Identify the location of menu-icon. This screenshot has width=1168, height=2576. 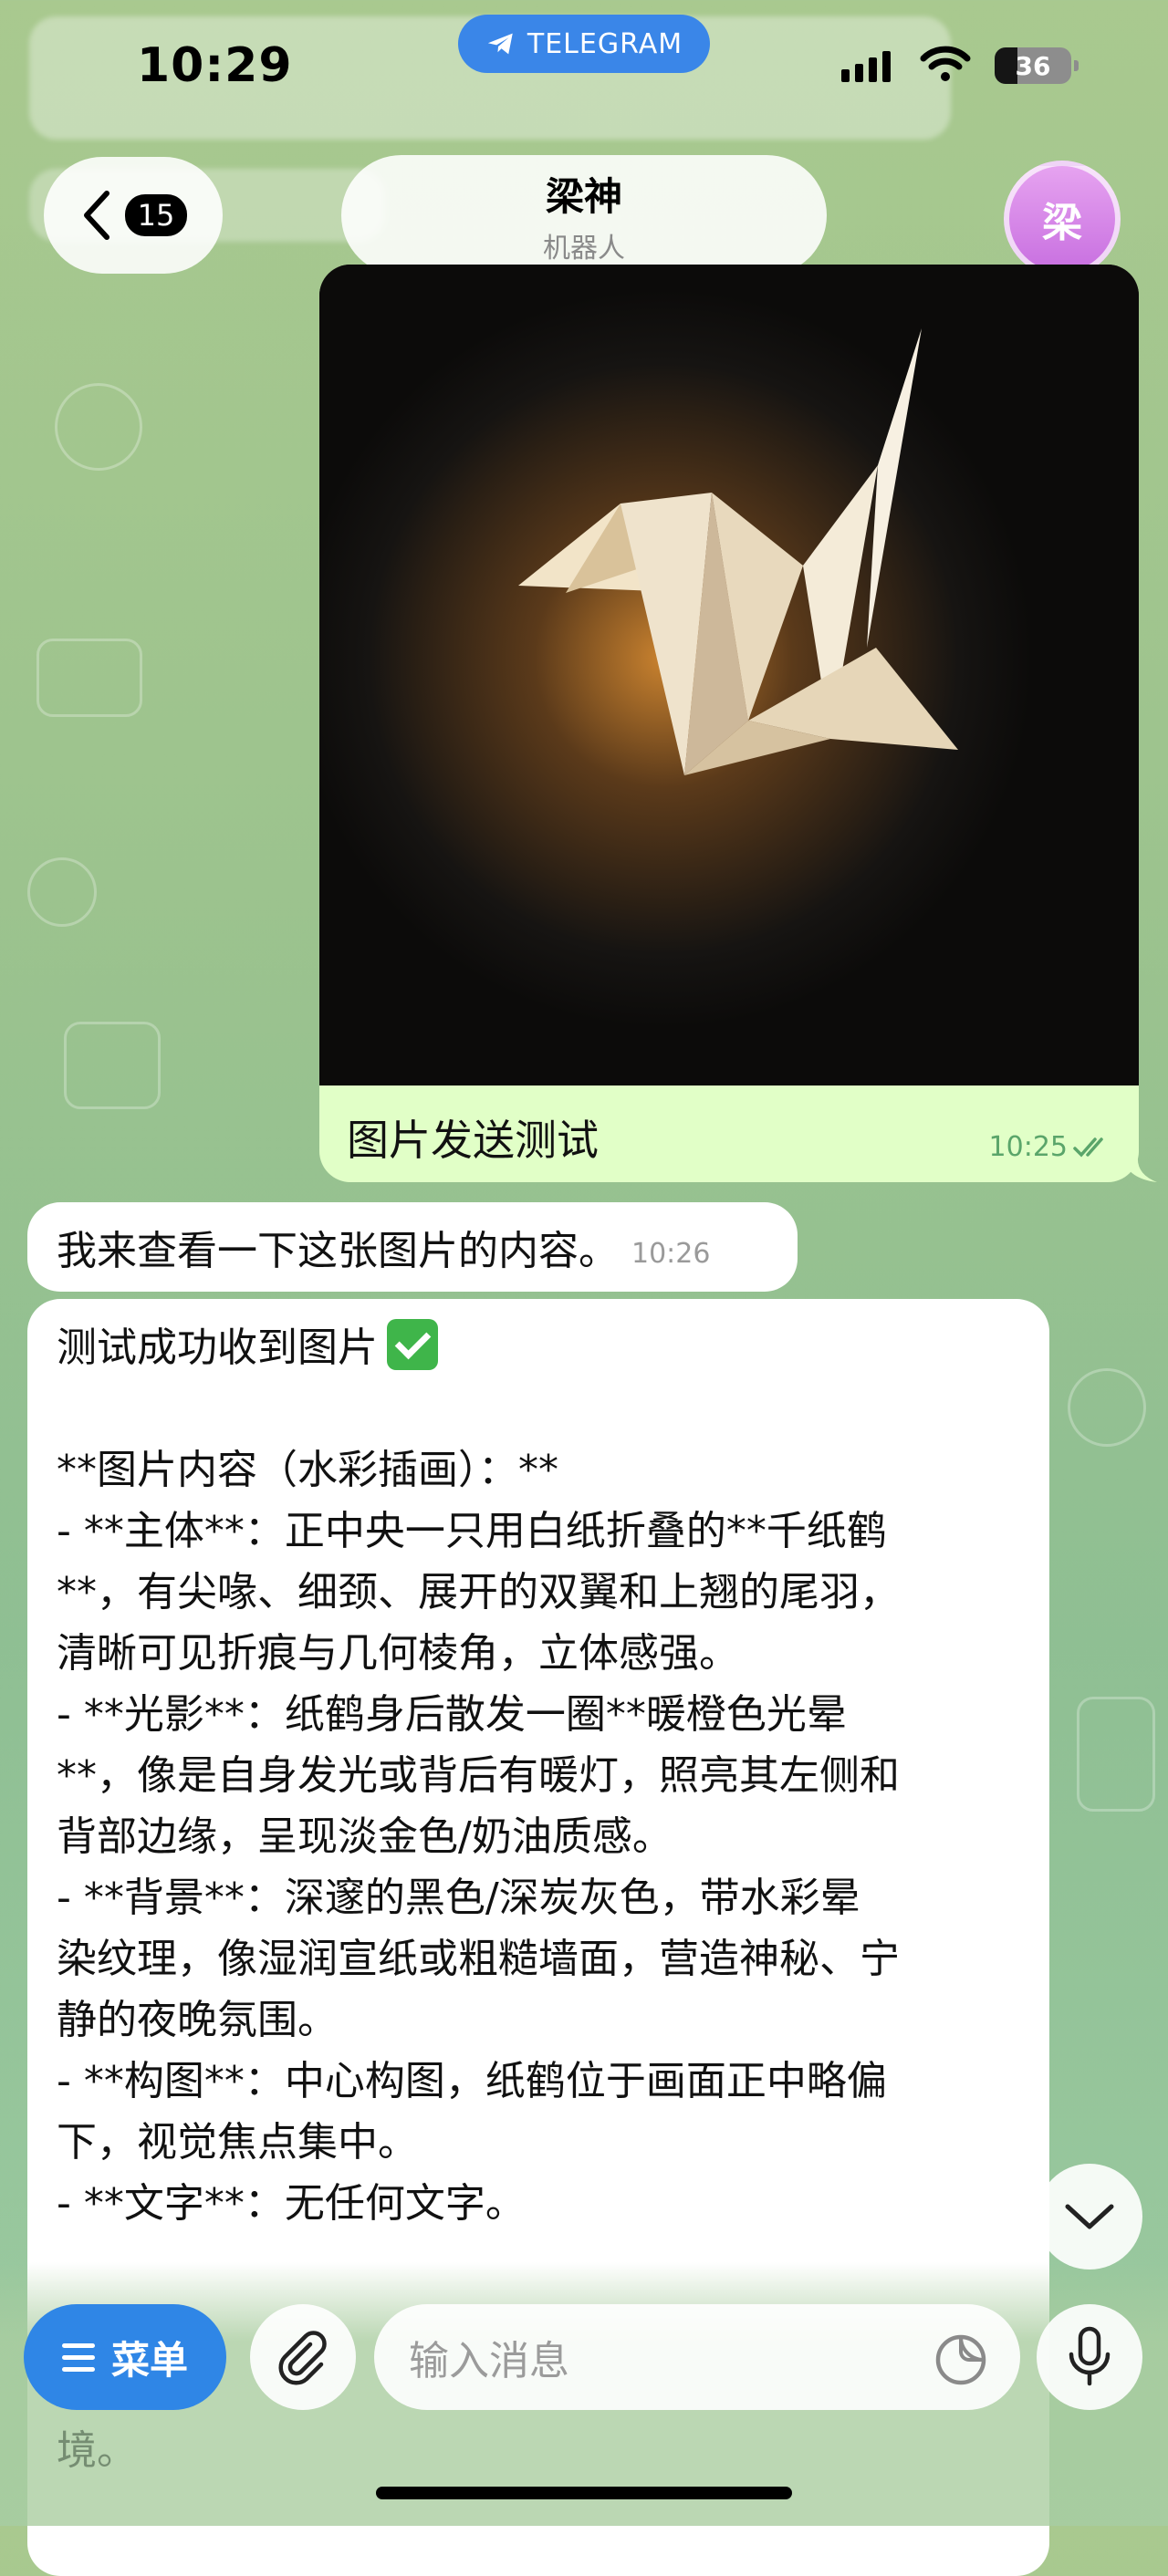
(78, 2357).